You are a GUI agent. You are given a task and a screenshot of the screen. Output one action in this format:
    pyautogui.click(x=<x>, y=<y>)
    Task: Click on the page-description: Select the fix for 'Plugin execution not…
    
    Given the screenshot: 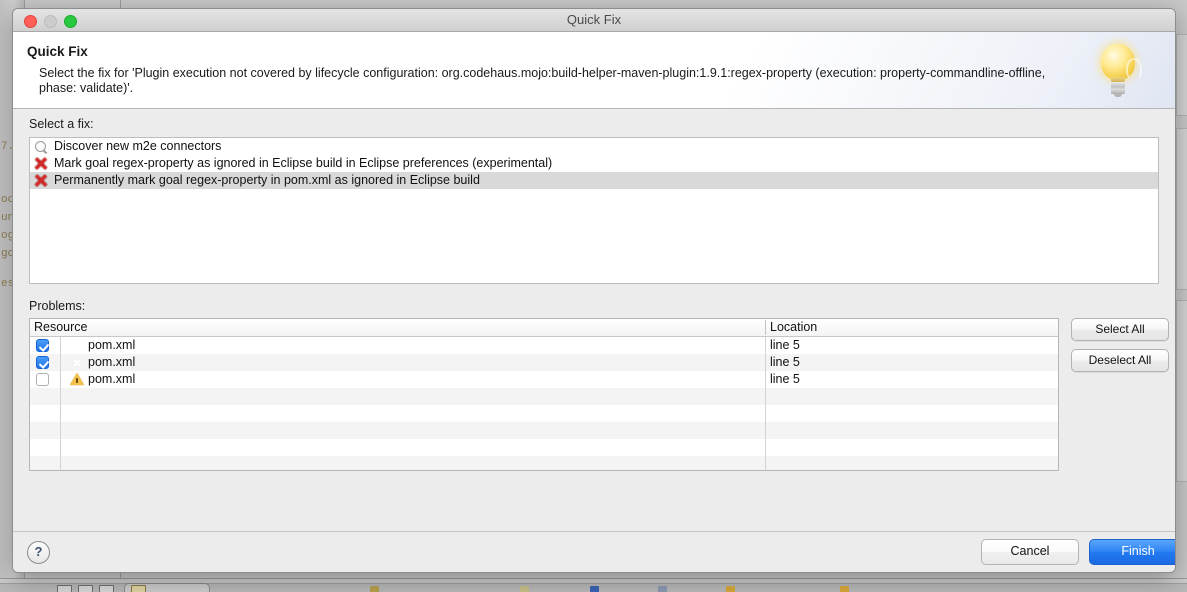 What is the action you would take?
    pyautogui.click(x=562, y=81)
    